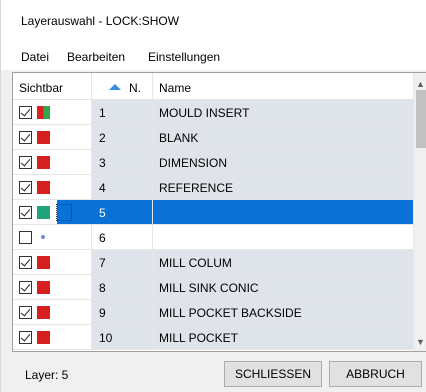 This screenshot has height=392, width=426. I want to click on layer-name-cell: MILL COLUM, so click(283, 262).